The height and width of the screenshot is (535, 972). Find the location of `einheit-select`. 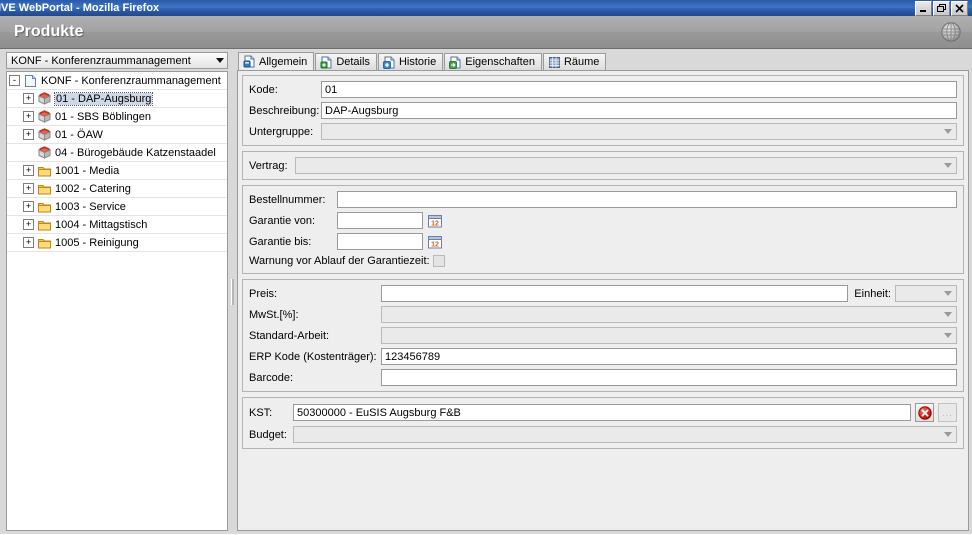

einheit-select is located at coordinates (926, 293).